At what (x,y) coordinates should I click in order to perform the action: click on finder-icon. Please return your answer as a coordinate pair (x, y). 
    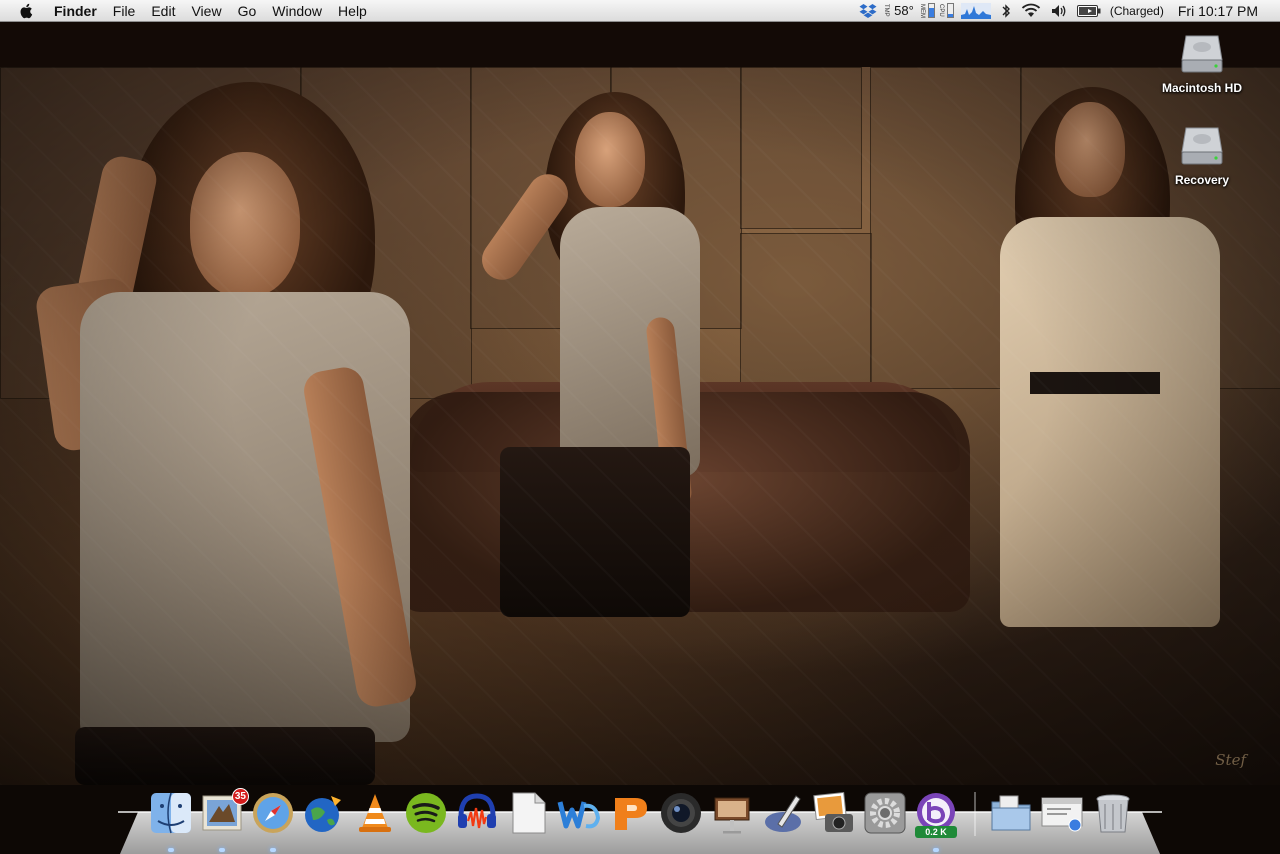
    Looking at the image, I should click on (171, 813).